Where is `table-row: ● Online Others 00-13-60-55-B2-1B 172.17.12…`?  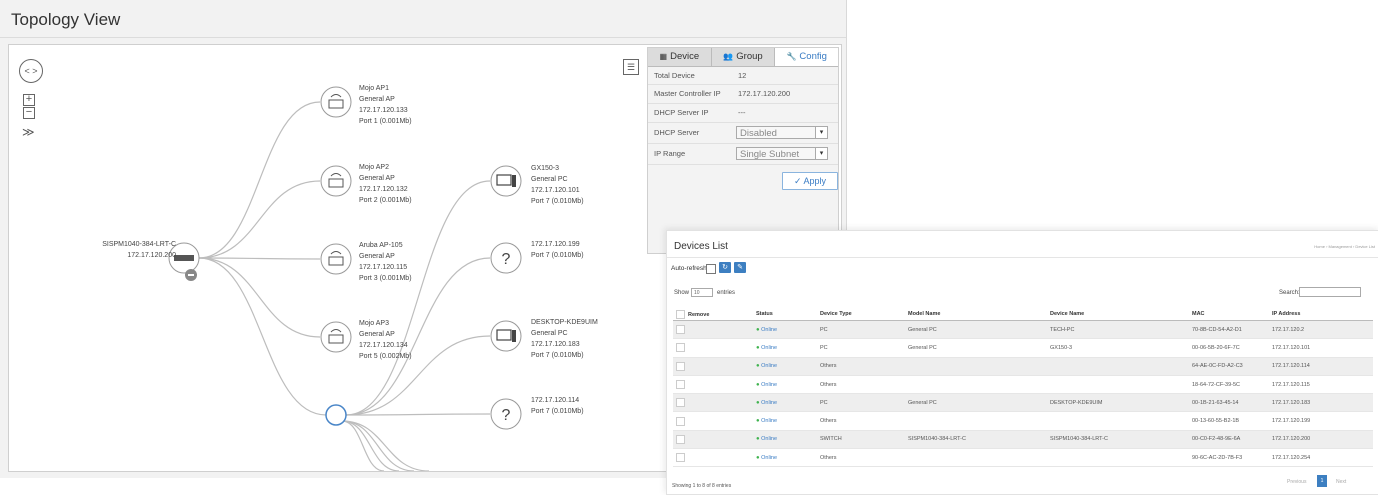
table-row: ● Online Others 00-13-60-55-B2-1B 172.17.12… is located at coordinates (1023, 421).